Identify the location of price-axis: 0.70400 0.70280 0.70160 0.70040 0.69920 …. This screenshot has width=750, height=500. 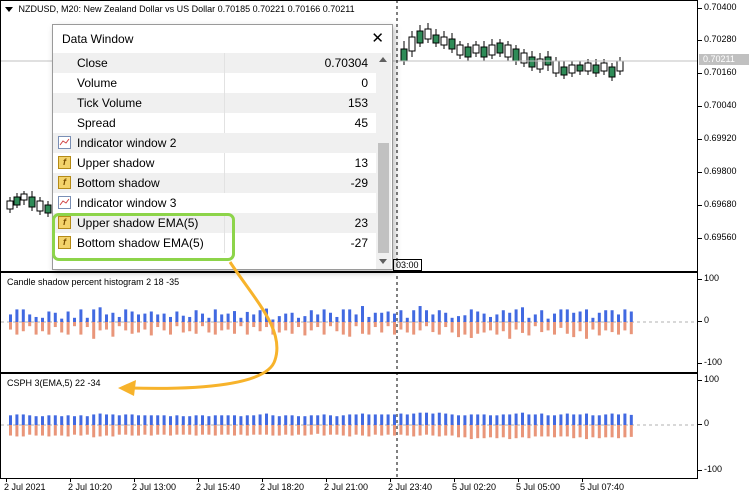
(724, 136).